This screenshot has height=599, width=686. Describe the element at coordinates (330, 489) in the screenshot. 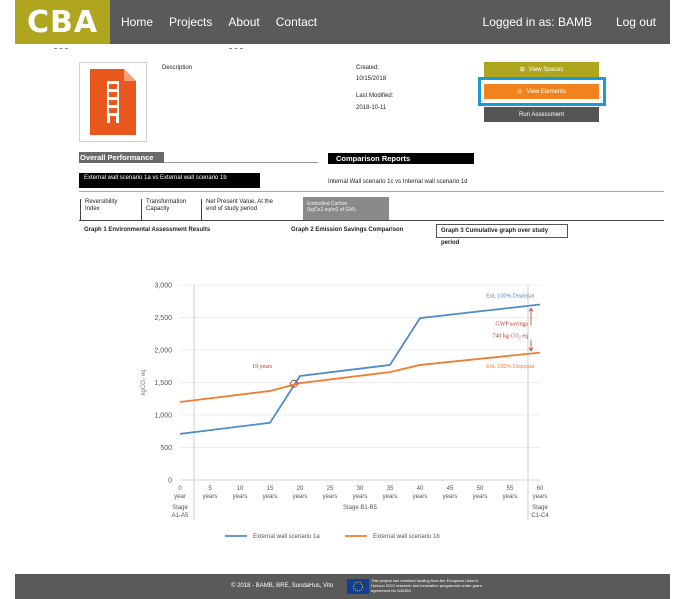

I see `x-tick-number: 25` at that location.